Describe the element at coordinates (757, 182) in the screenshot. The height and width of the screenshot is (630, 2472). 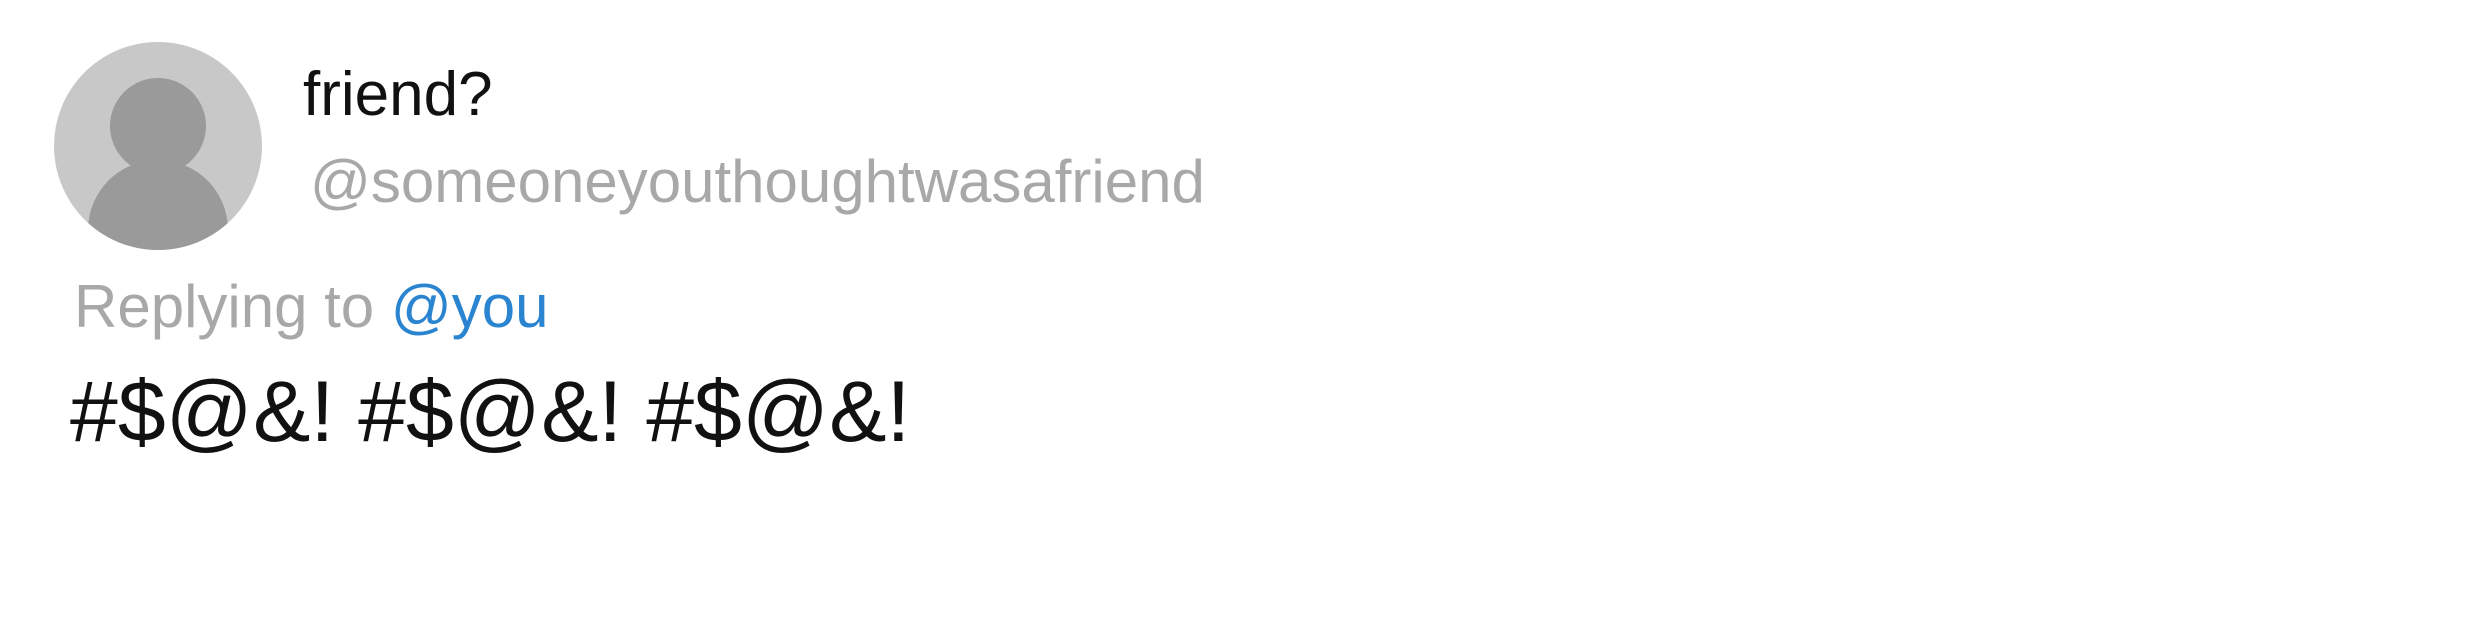
I see `user-handle: @someoneyouthoughtwasafriend` at that location.